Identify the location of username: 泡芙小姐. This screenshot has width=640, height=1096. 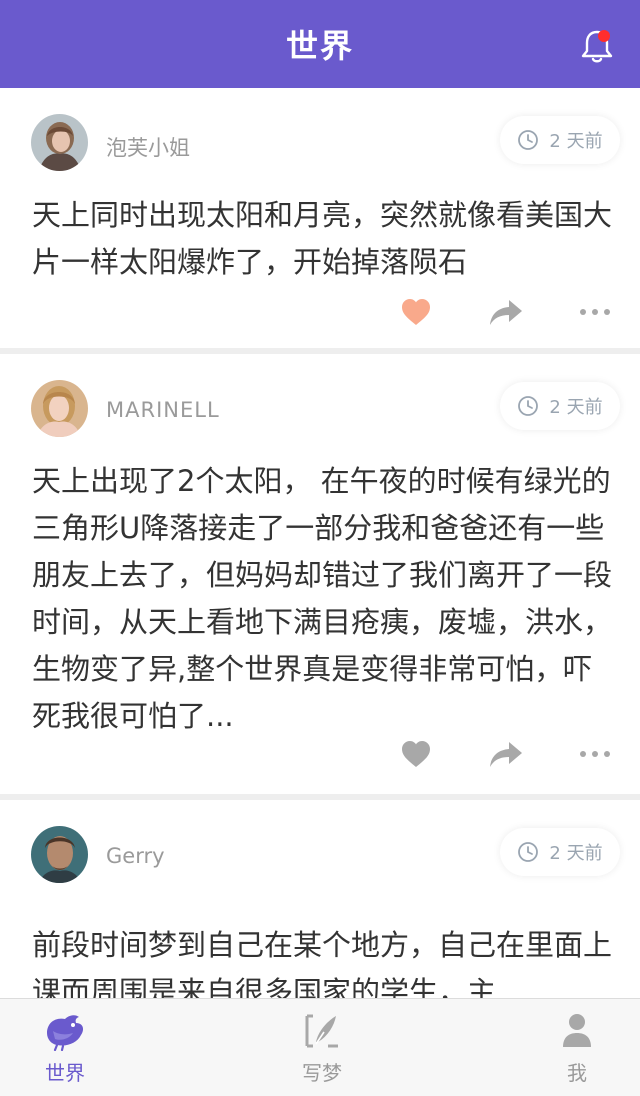
(148, 147).